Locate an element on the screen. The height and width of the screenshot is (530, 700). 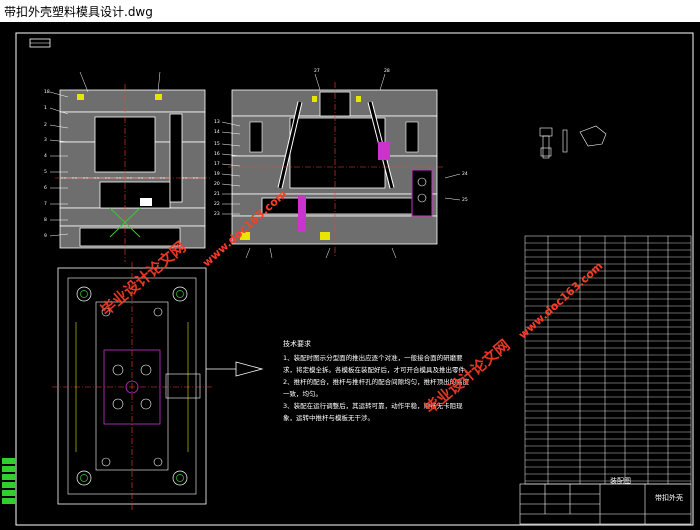
section-arrow is located at coordinates (235, 369).